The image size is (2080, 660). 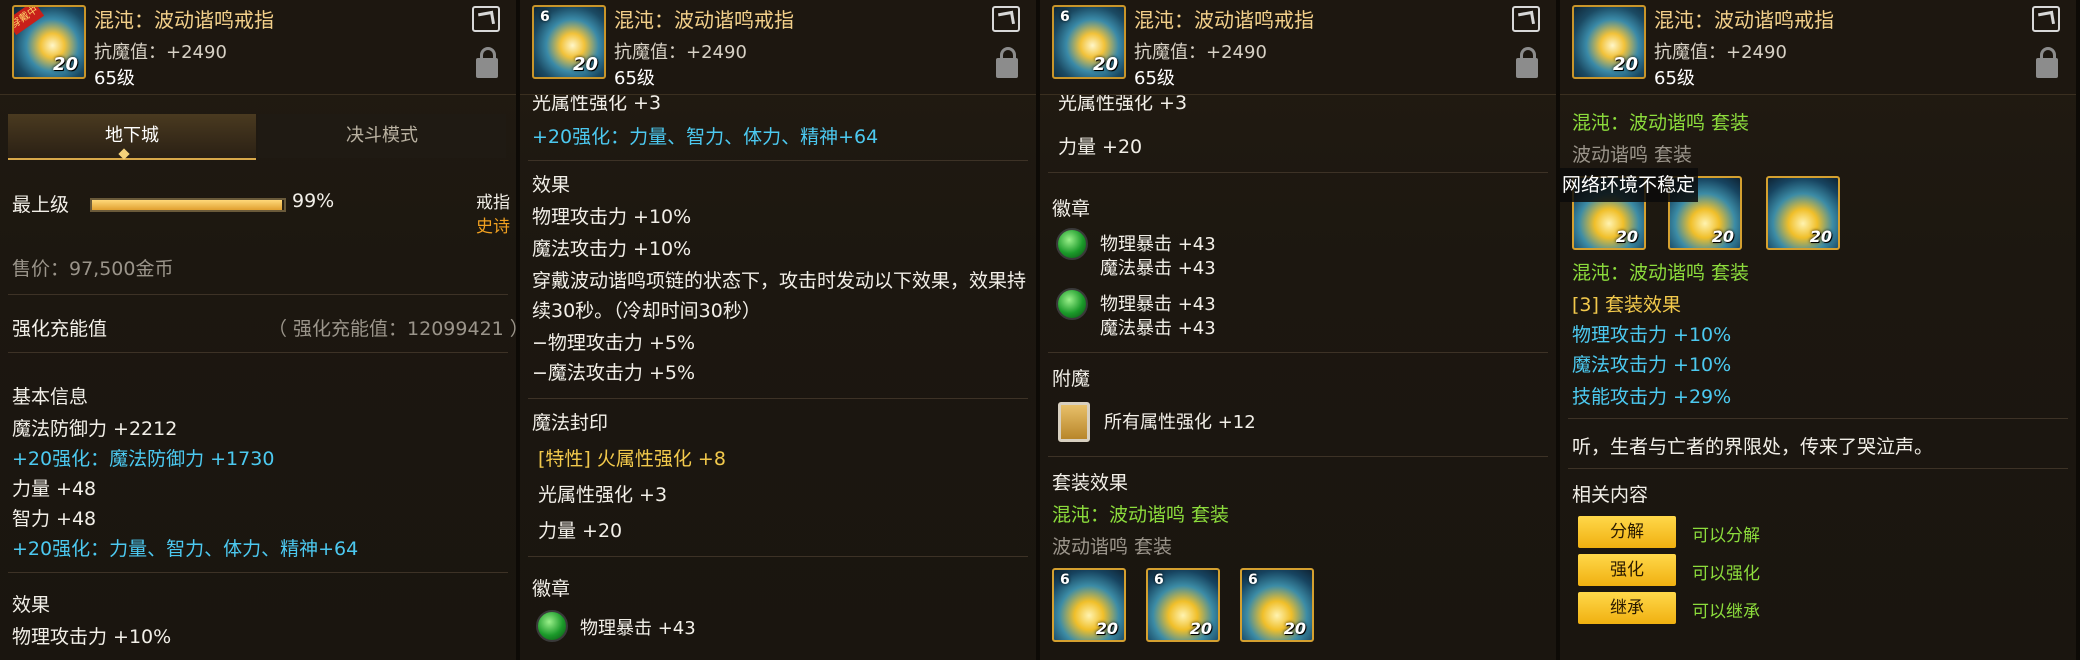 I want to click on set-effect-count: [3] 套装效果, so click(x=1626, y=305).